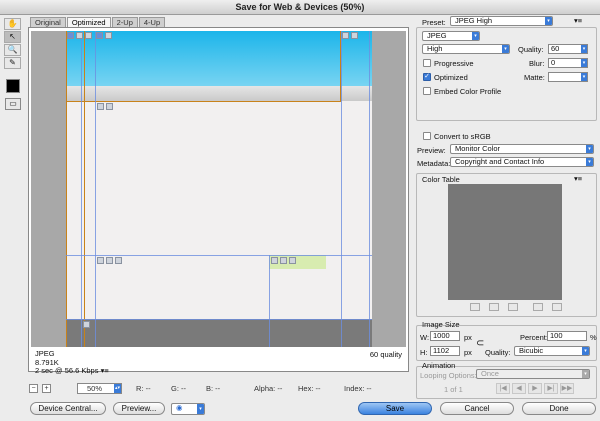  What do you see at coordinates (427, 77) in the screenshot?
I see `optimized-checkbox: ✓` at bounding box center [427, 77].